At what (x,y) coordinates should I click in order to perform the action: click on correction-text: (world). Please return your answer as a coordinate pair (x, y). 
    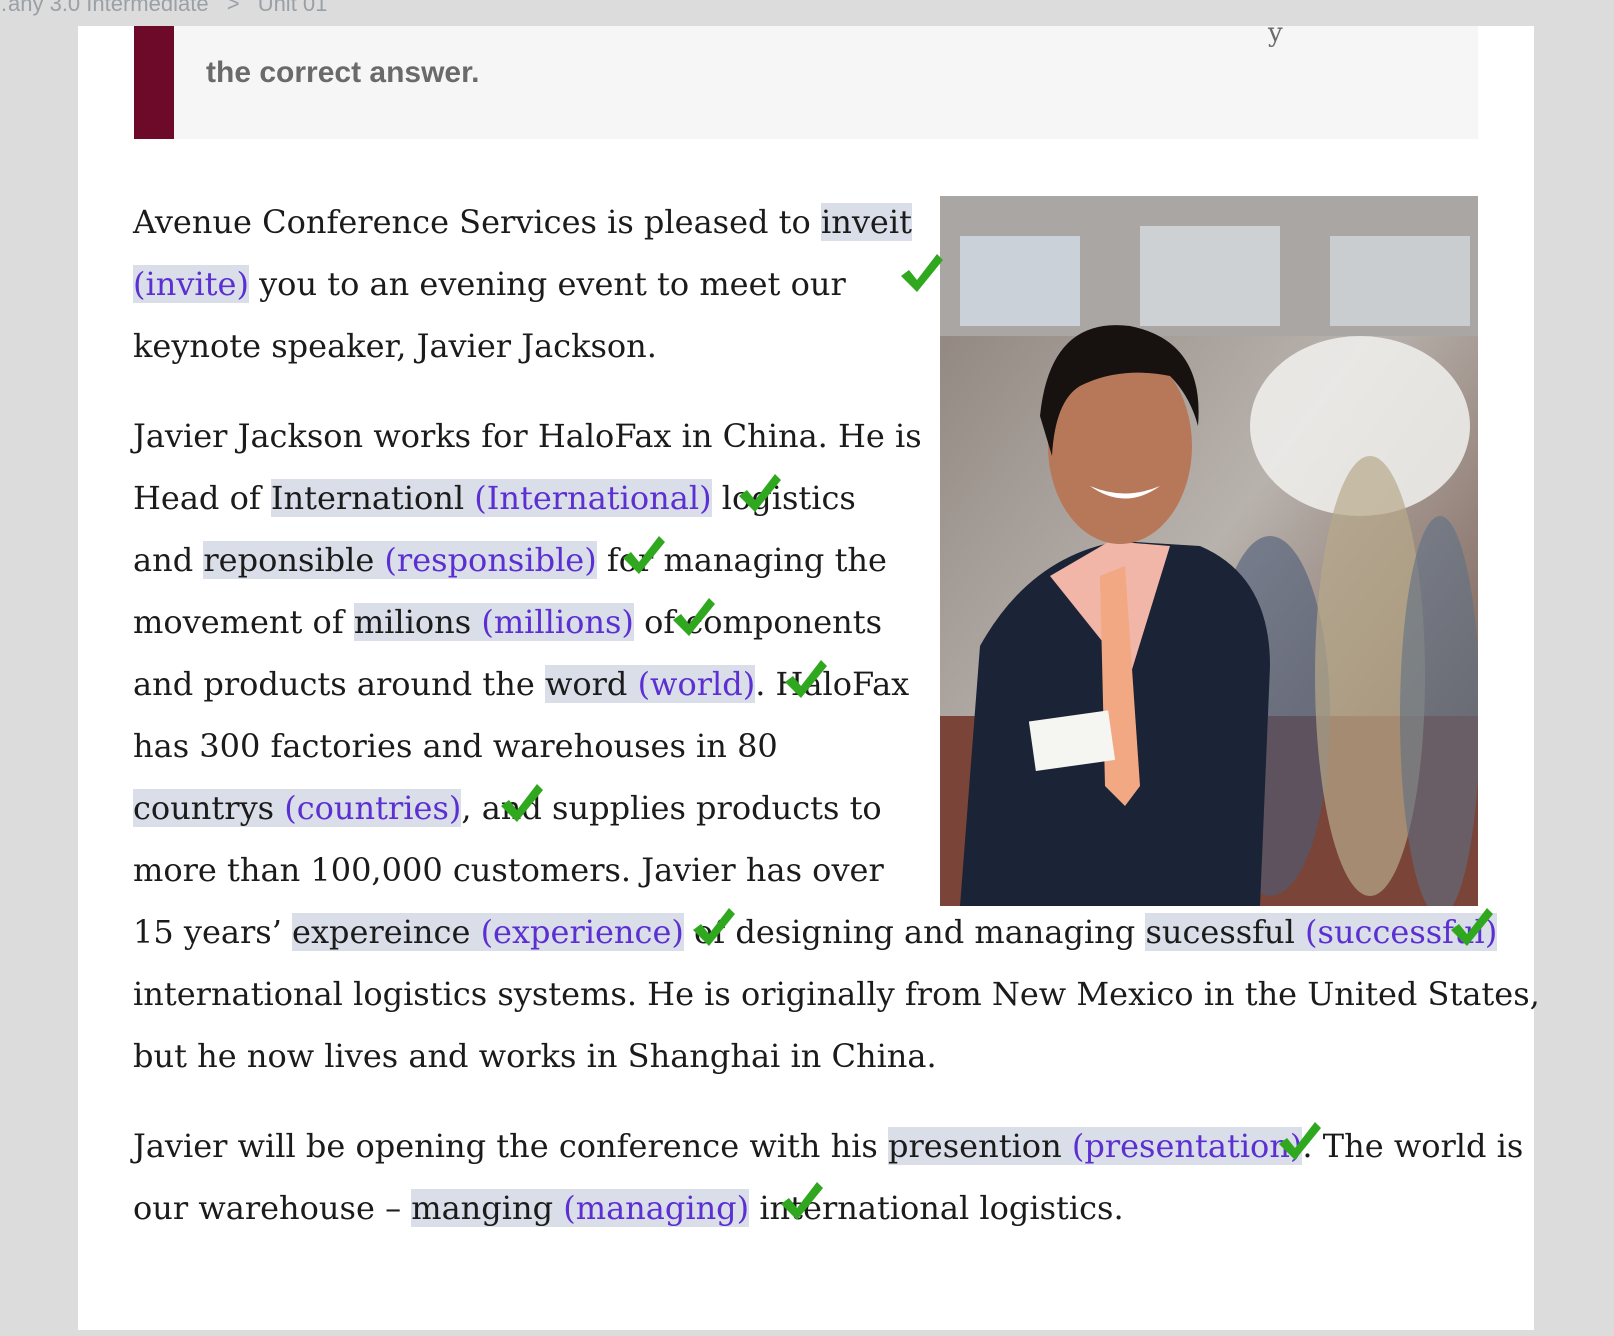
    Looking at the image, I should click on (696, 684).